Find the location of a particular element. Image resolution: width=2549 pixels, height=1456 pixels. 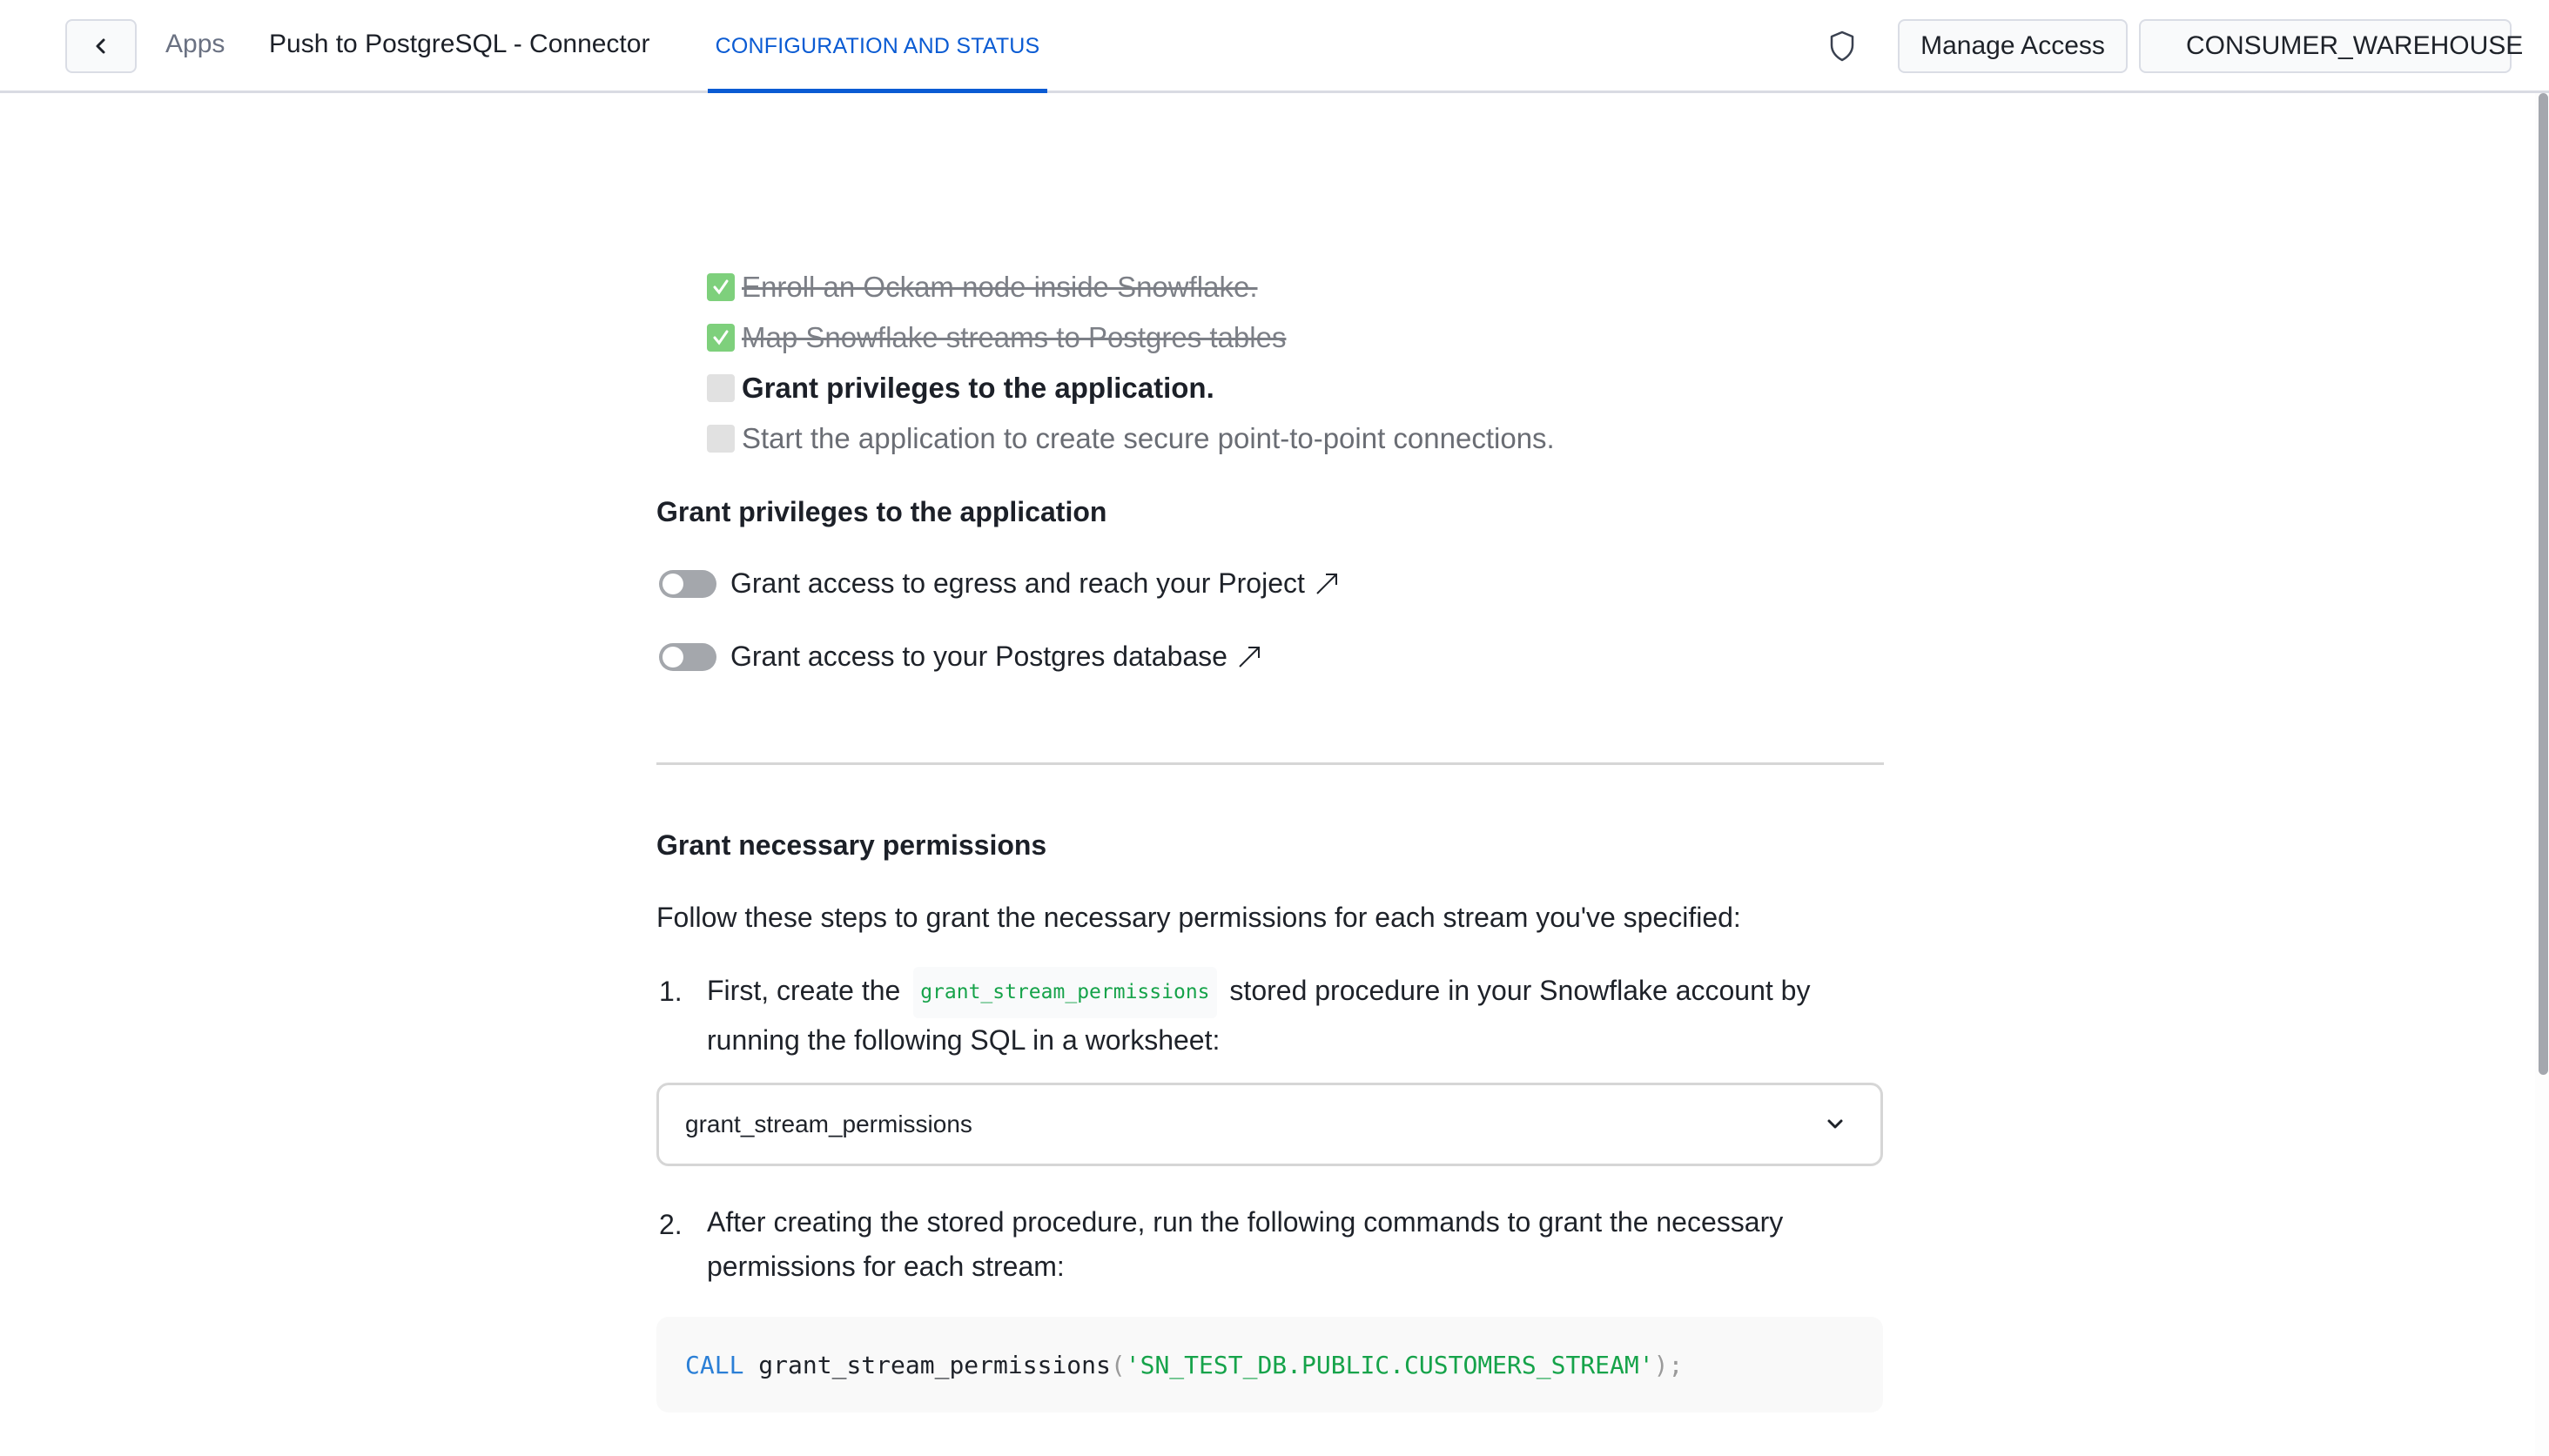

egress-access-toggle is located at coordinates (687, 583).